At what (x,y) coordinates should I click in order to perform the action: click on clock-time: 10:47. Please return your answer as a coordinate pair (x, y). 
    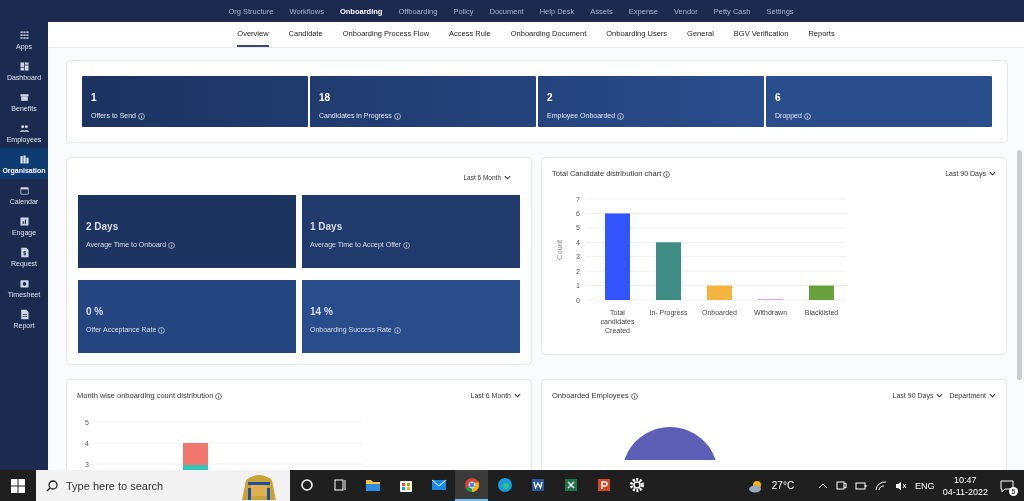
    Looking at the image, I should click on (965, 479).